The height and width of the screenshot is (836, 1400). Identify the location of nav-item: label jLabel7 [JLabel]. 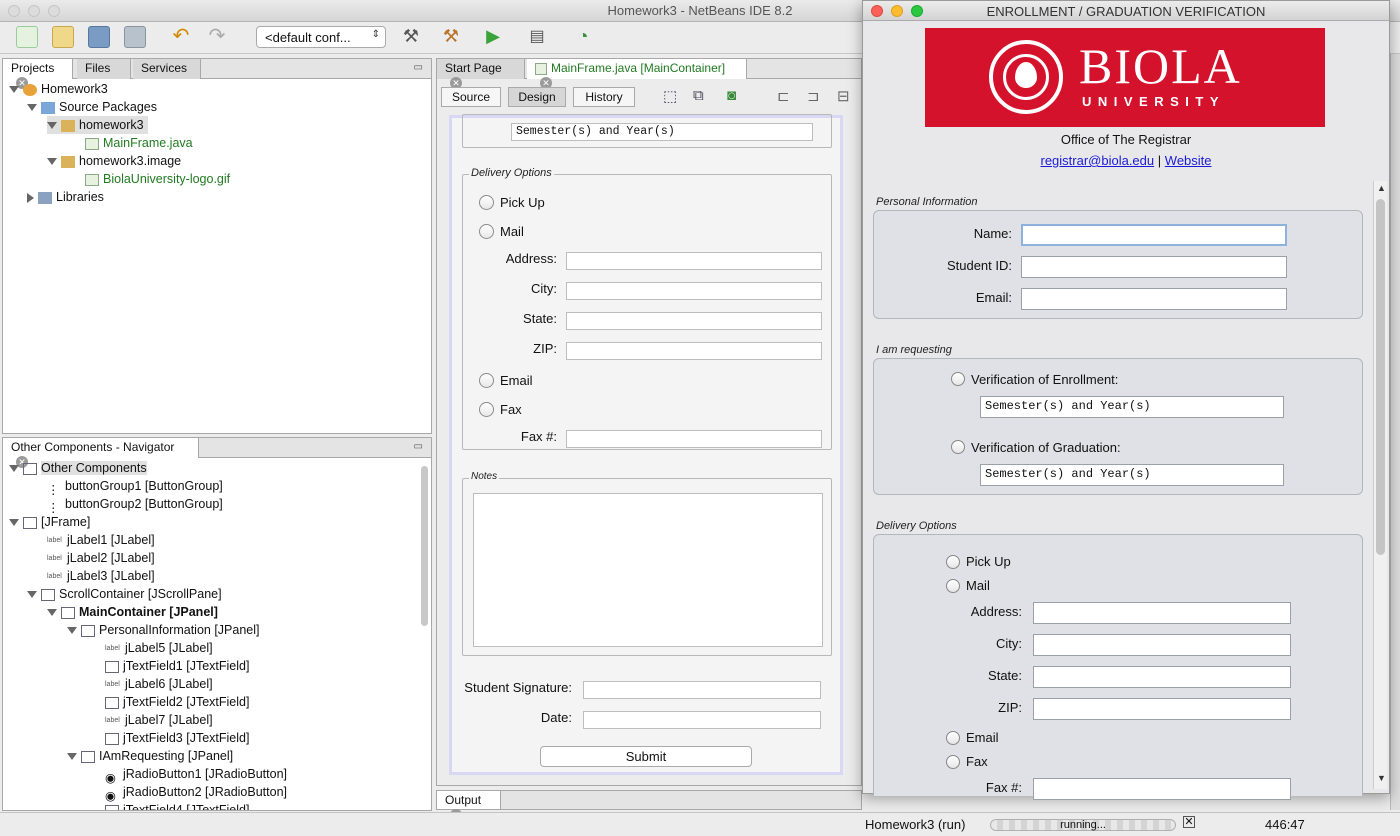
(159, 720).